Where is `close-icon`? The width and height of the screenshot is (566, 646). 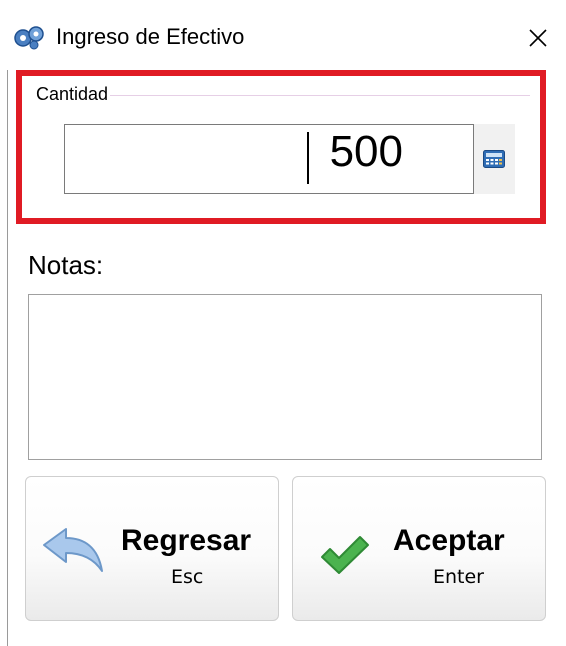 close-icon is located at coordinates (538, 38).